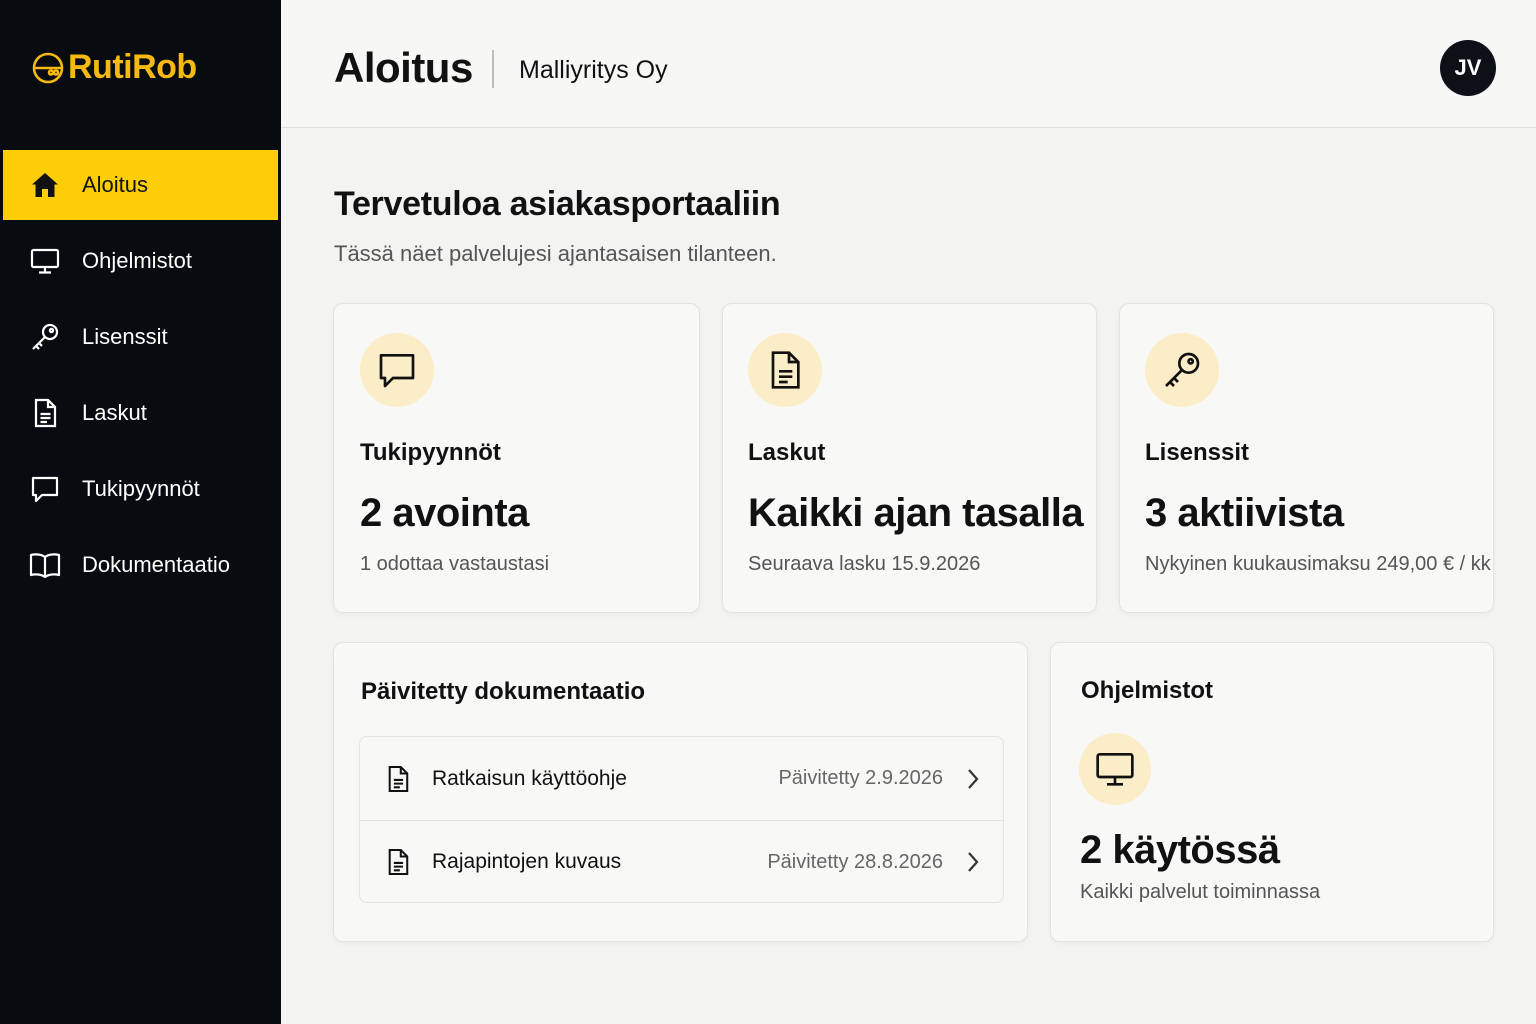 Image resolution: width=1536 pixels, height=1024 pixels. What do you see at coordinates (493, 69) in the screenshot?
I see `header-divider` at bounding box center [493, 69].